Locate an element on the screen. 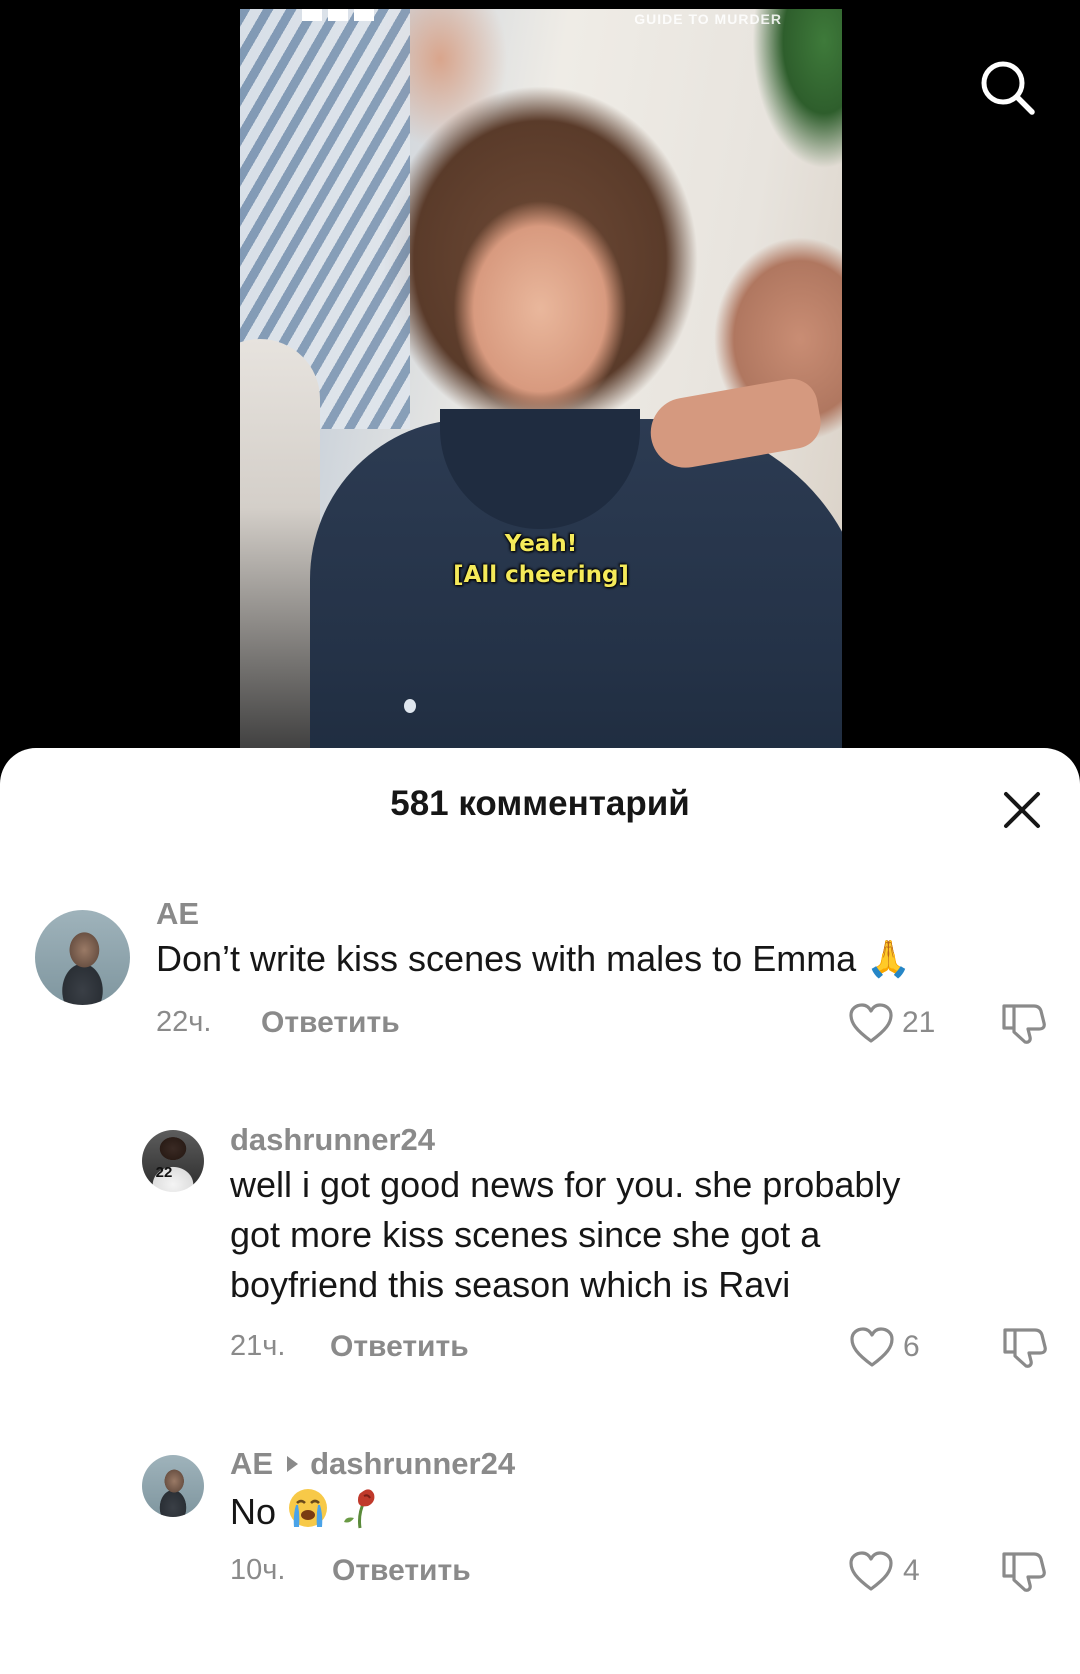  crying-face-emoji is located at coordinates (308, 1514).